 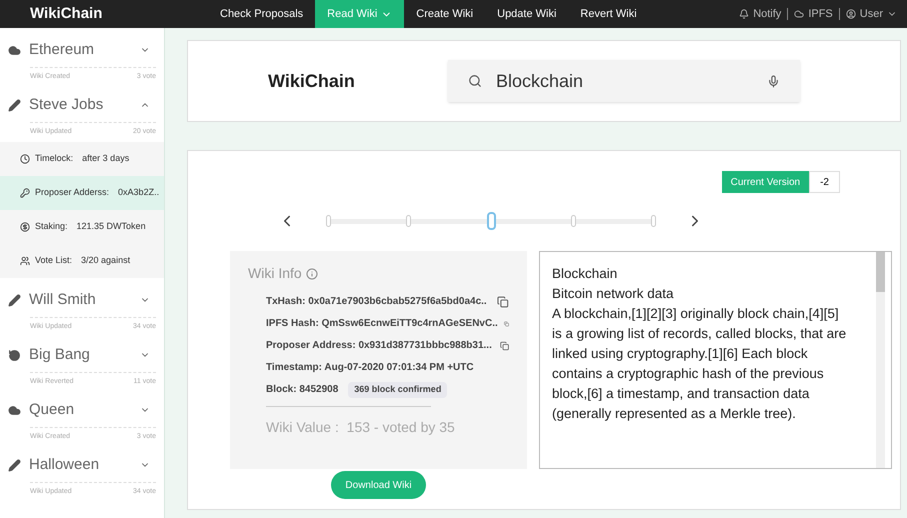 I want to click on confirmed-badge: 369 block confirmed, so click(x=398, y=390).